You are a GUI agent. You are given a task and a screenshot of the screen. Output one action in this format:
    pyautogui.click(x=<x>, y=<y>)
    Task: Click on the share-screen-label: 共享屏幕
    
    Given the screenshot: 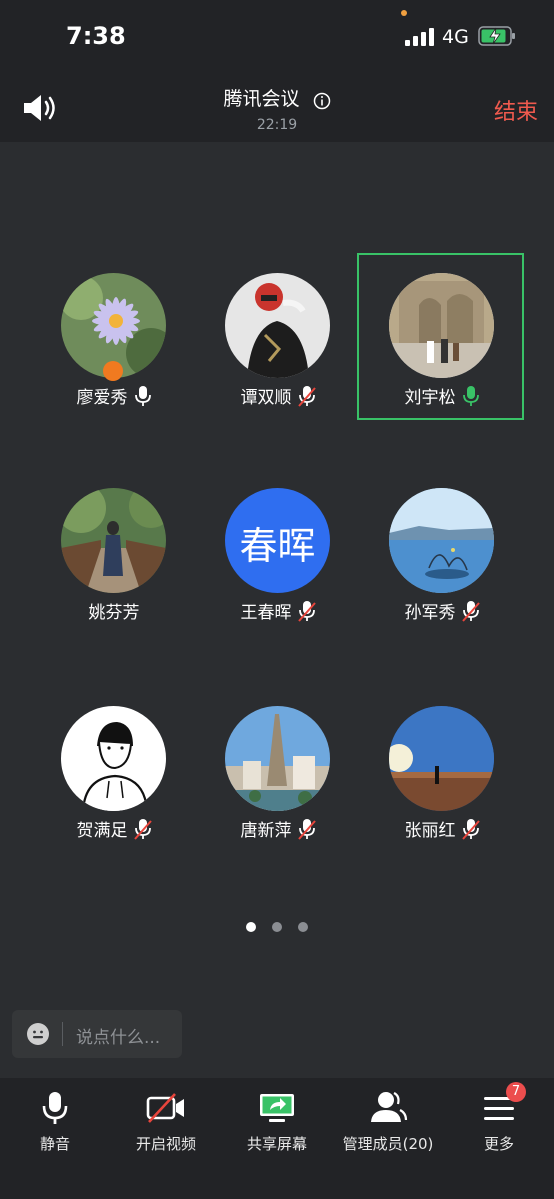 What is the action you would take?
    pyautogui.click(x=276, y=1144)
    